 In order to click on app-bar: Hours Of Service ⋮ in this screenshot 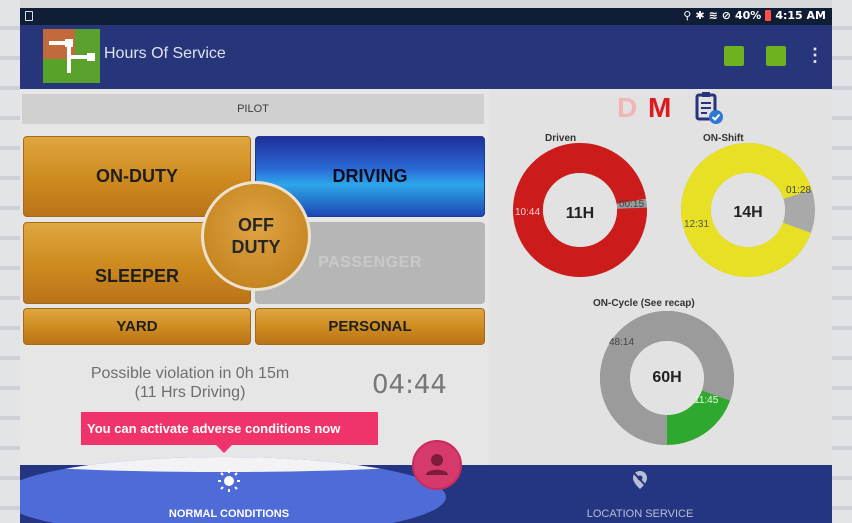, I will do `click(426, 57)`.